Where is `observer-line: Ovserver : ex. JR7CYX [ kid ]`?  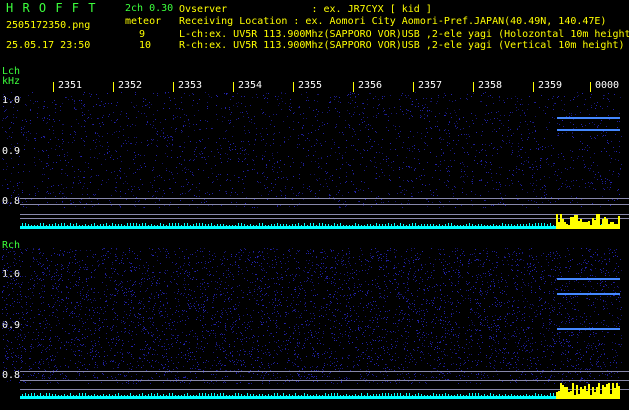
observer-line: Ovserver : ex. JR7CYX [ kid ] is located at coordinates (305, 9).